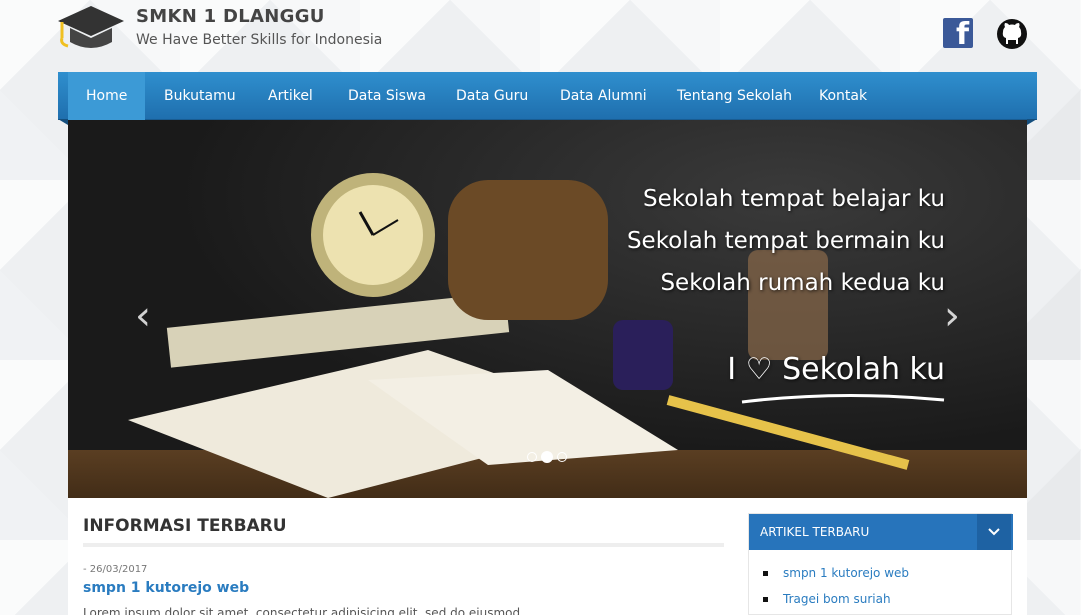  Describe the element at coordinates (734, 96) in the screenshot. I see `nav-item-tentang-sekolah: Tentang Sekolah` at that location.